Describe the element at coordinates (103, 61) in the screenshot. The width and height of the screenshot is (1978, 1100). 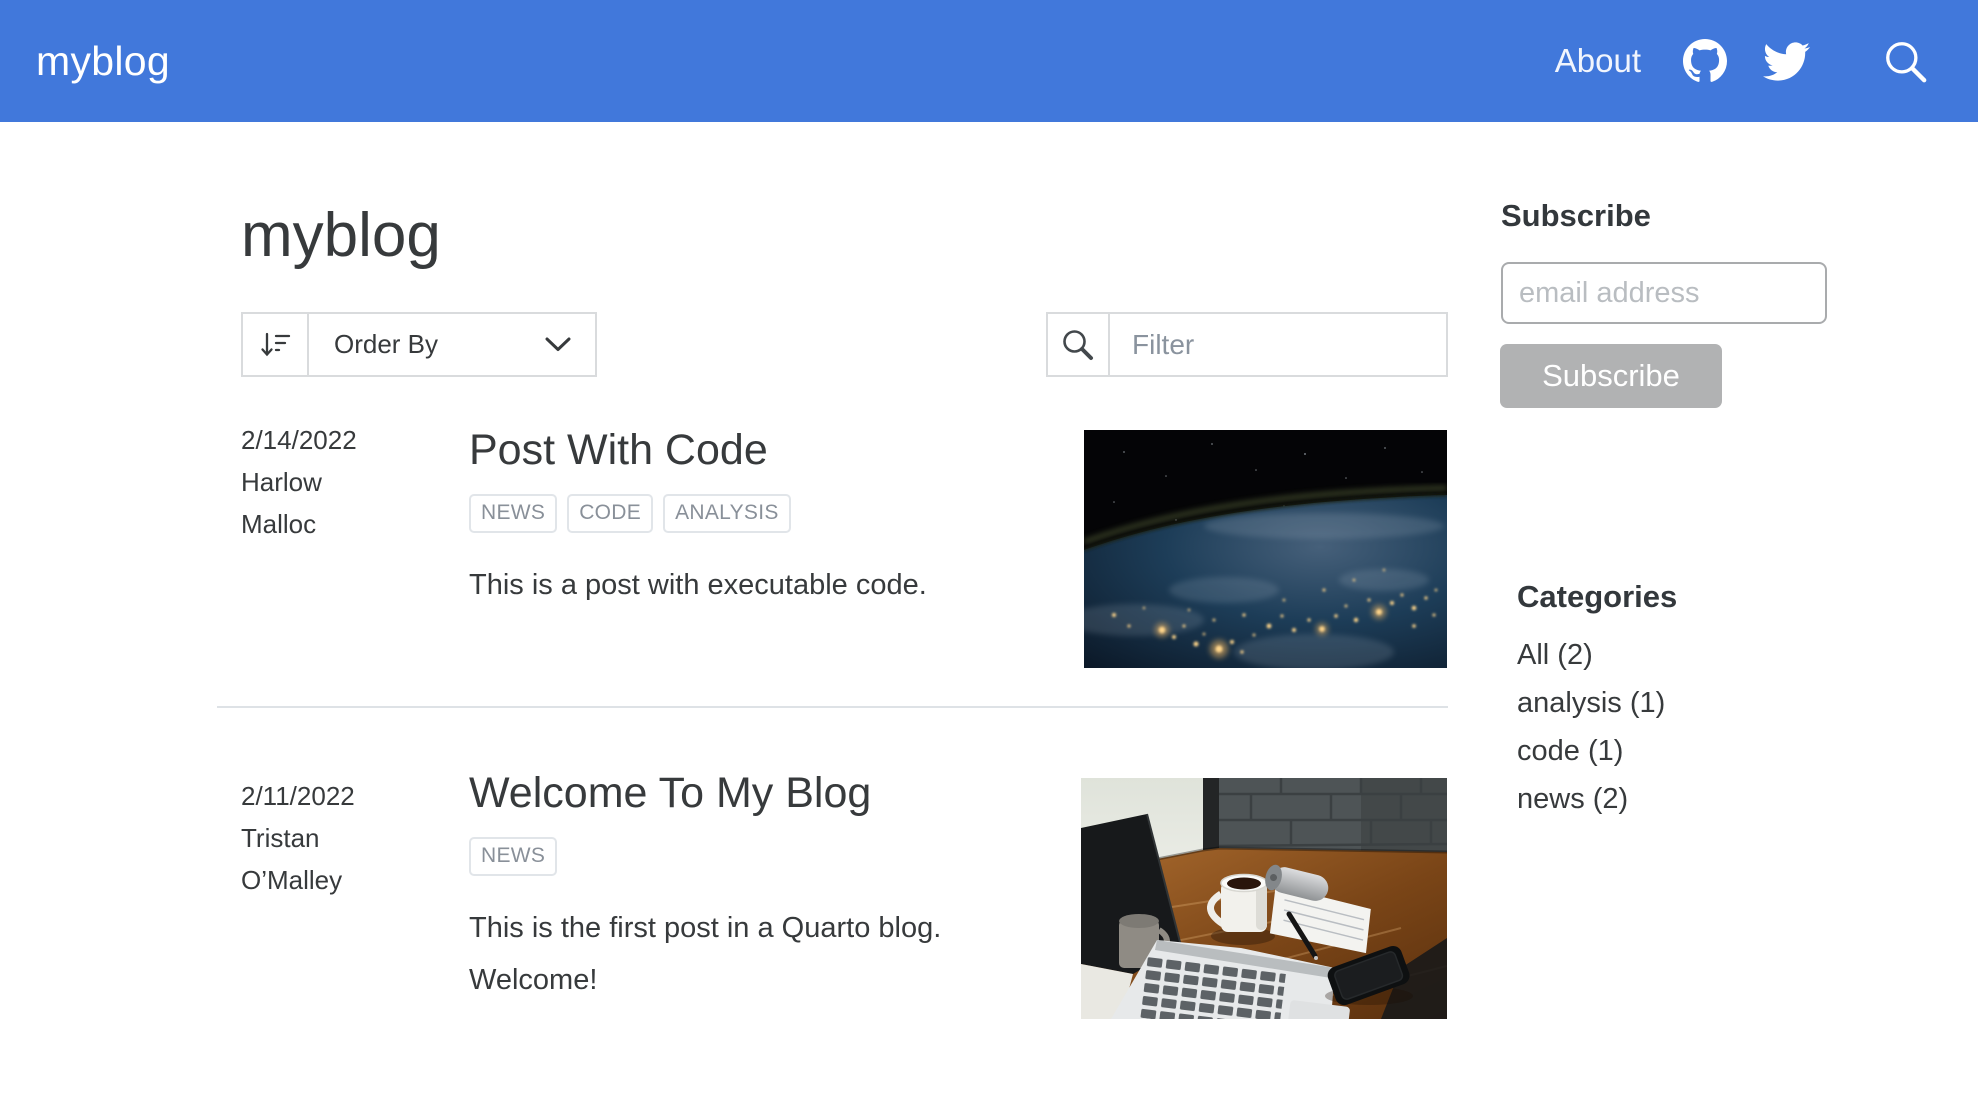
I see `navbar-brand: myblog` at that location.